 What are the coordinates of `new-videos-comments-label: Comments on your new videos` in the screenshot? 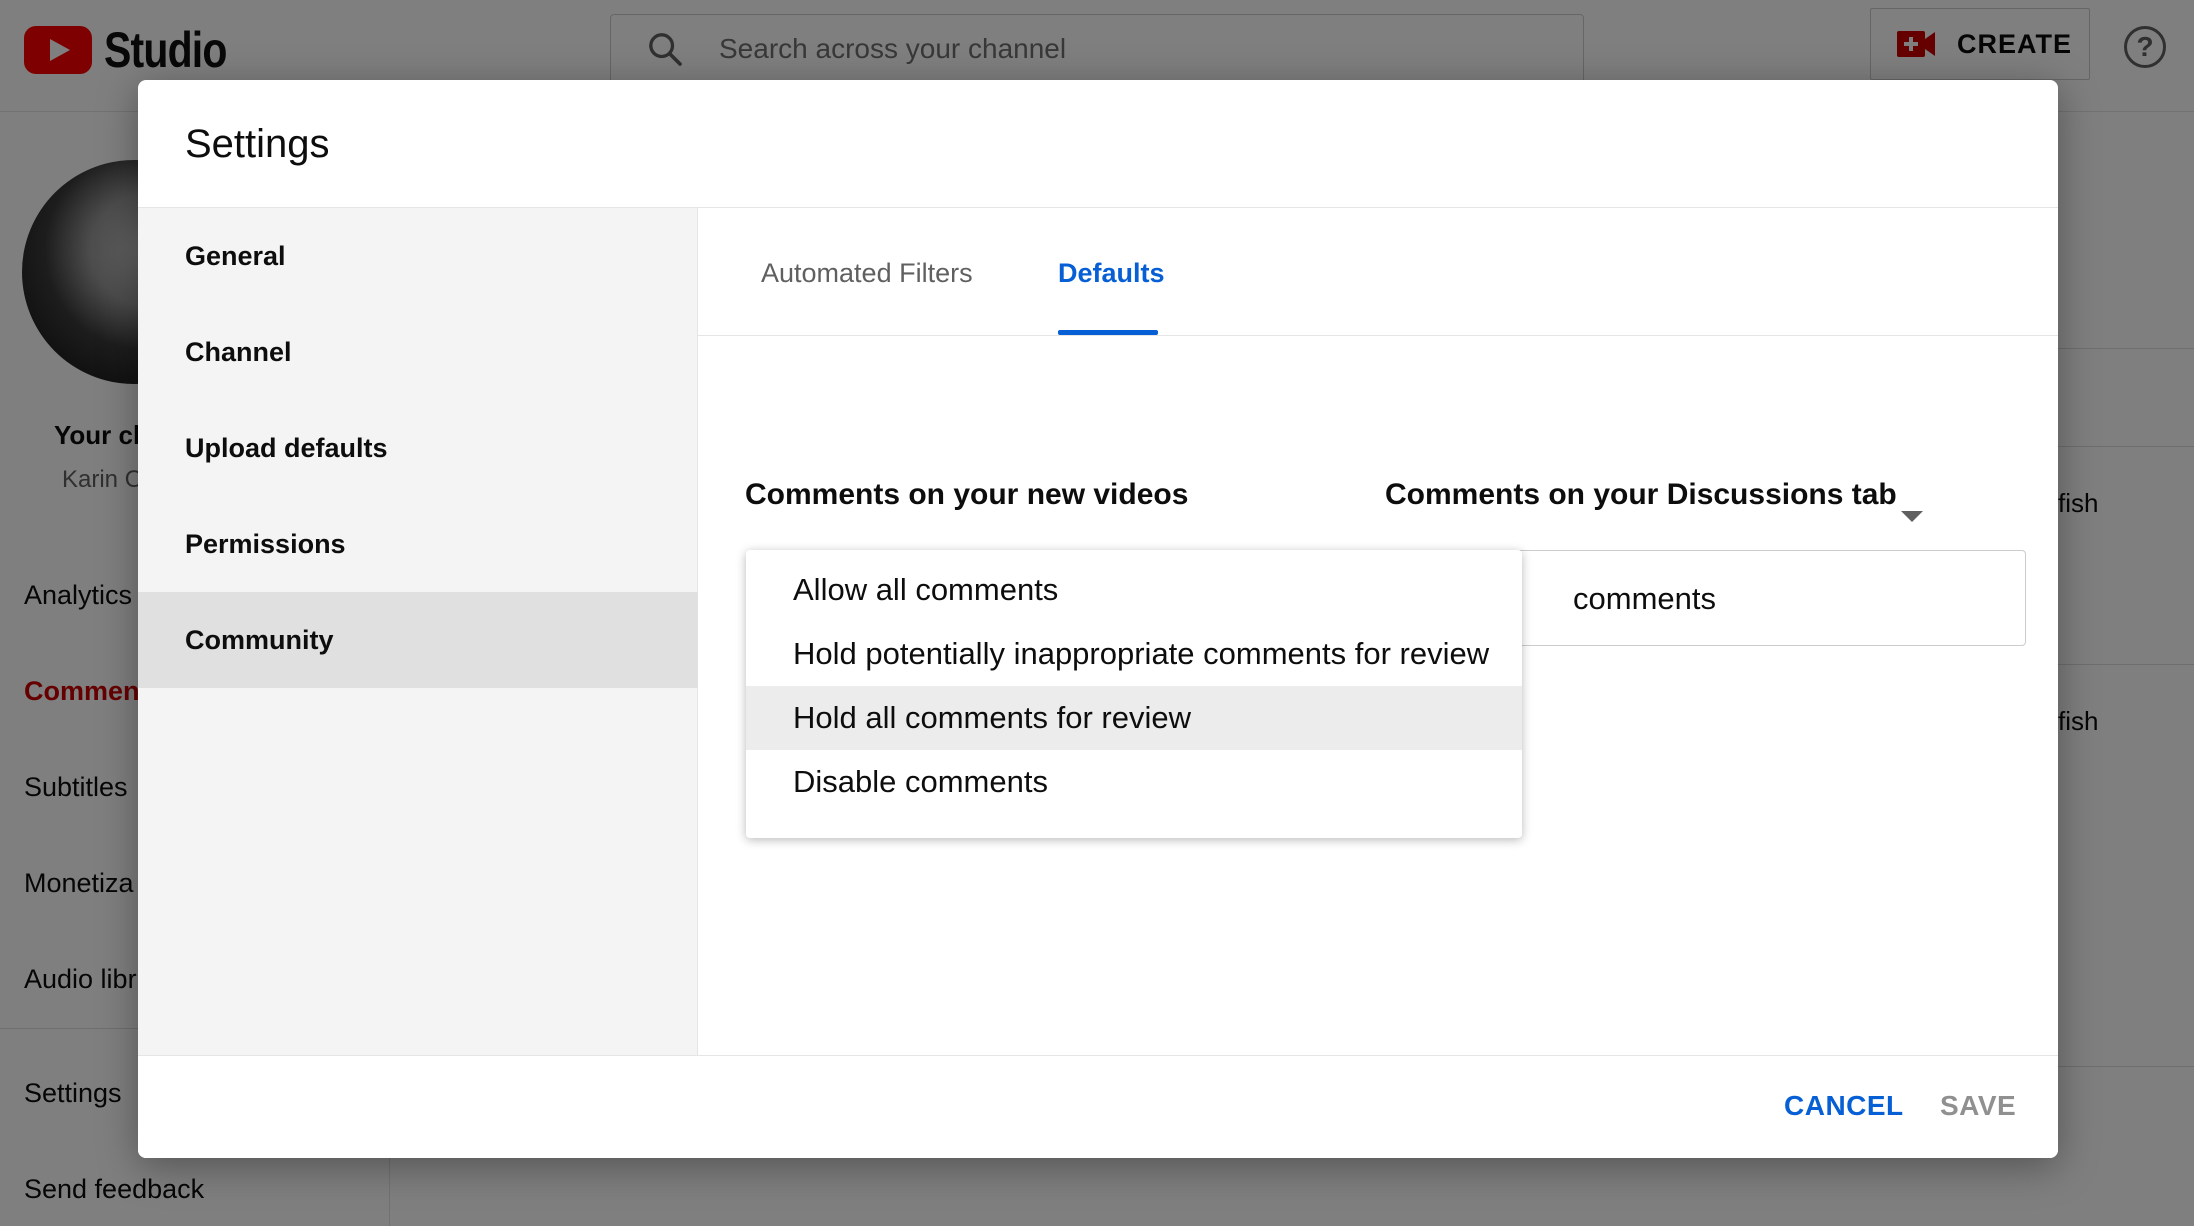 It's located at (967, 494).